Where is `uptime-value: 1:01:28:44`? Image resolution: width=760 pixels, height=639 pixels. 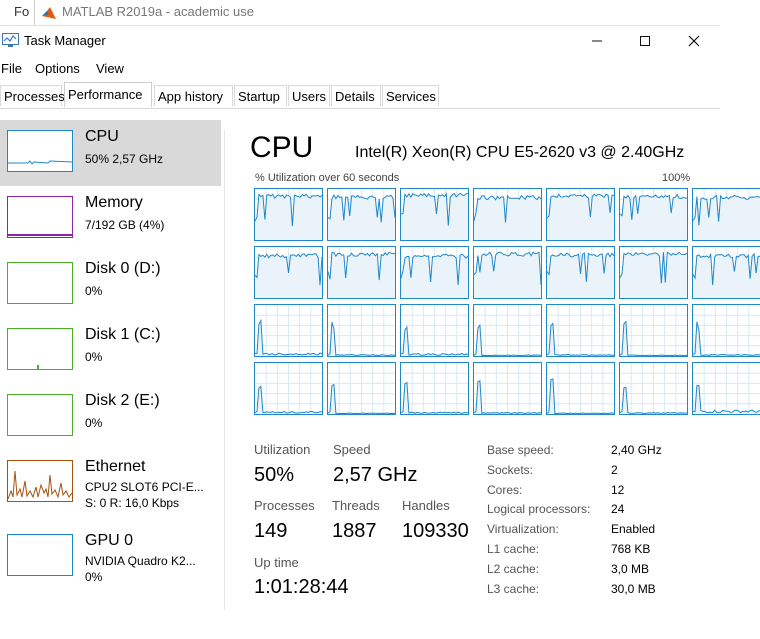 uptime-value: 1:01:28:44 is located at coordinates (301, 587).